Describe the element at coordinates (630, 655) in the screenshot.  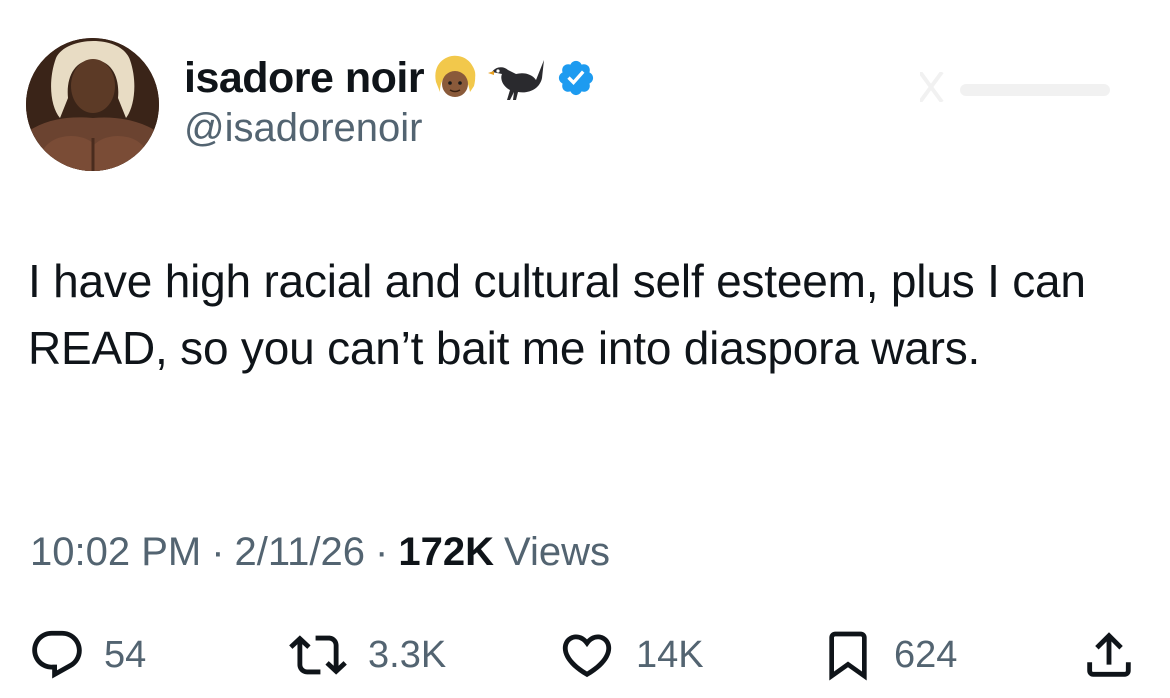
I see `like-button: 14K` at that location.